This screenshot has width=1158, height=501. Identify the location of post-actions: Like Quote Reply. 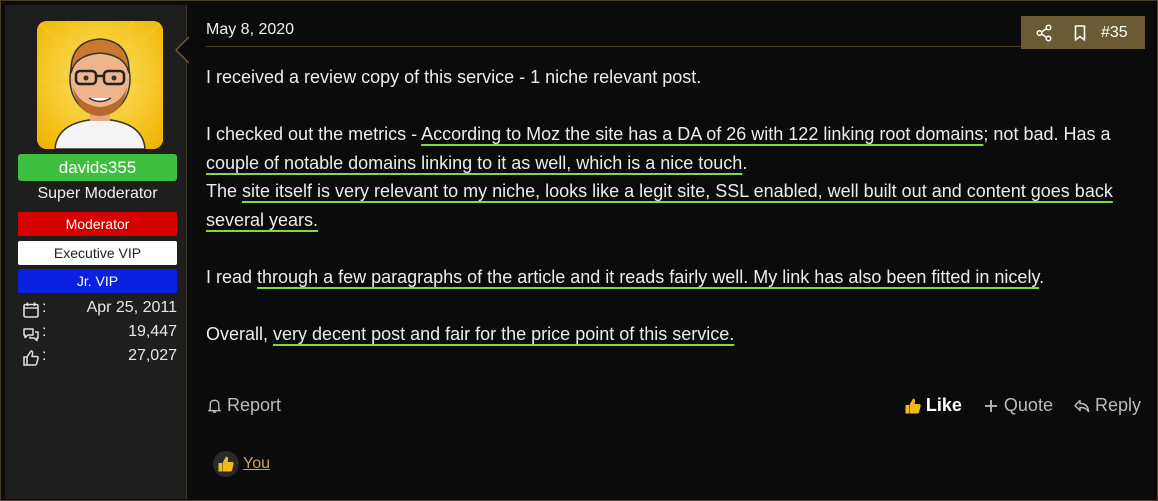
(1012, 405).